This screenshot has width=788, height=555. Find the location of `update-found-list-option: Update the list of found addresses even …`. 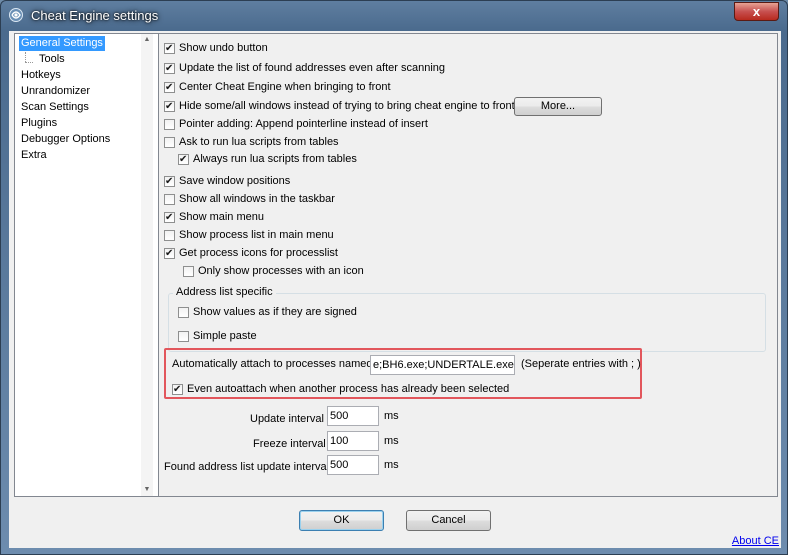

update-found-list-option: Update the list of found addresses even … is located at coordinates (305, 68).